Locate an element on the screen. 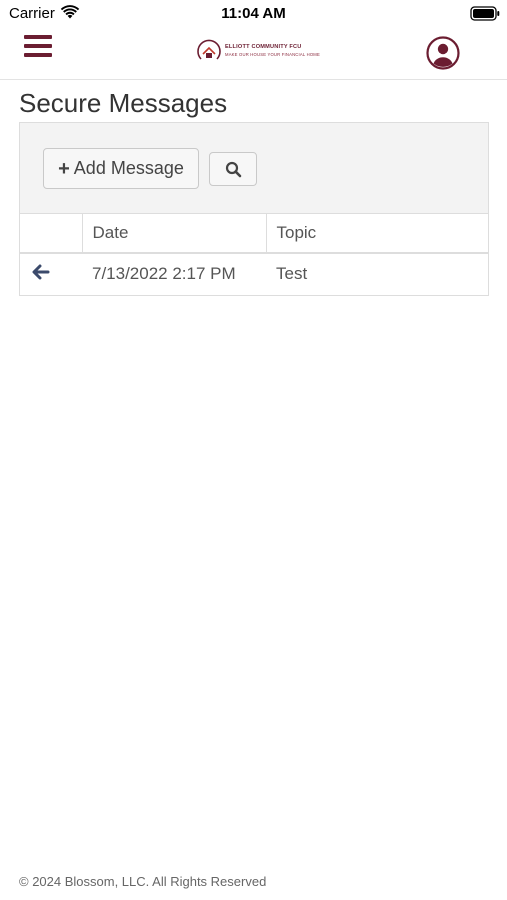  messages-toolbar: + Add Message is located at coordinates (254, 168).